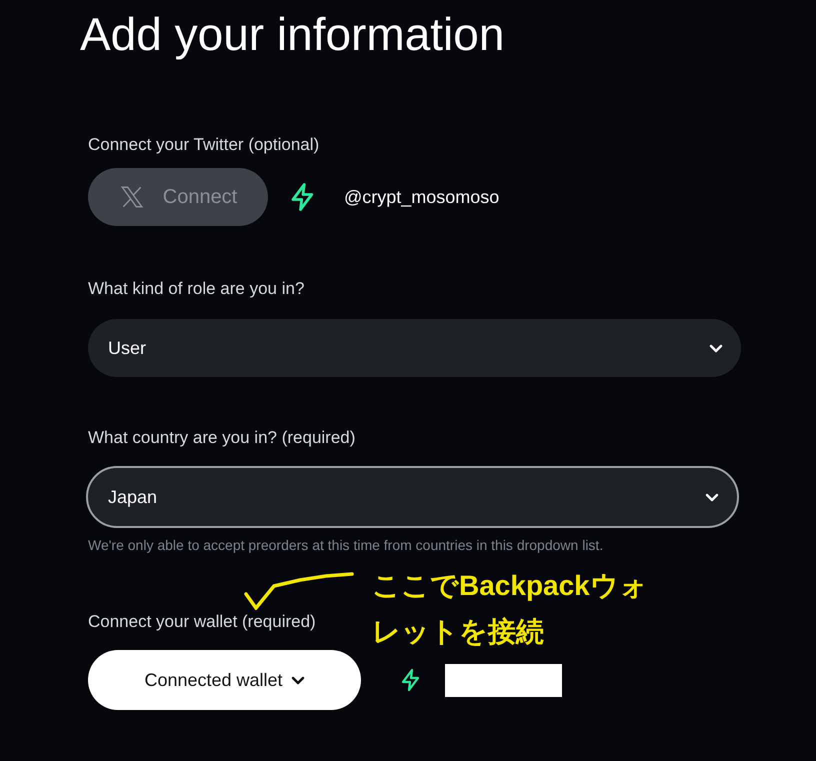  I want to click on field-label: What kind of role are you in?, so click(197, 289).